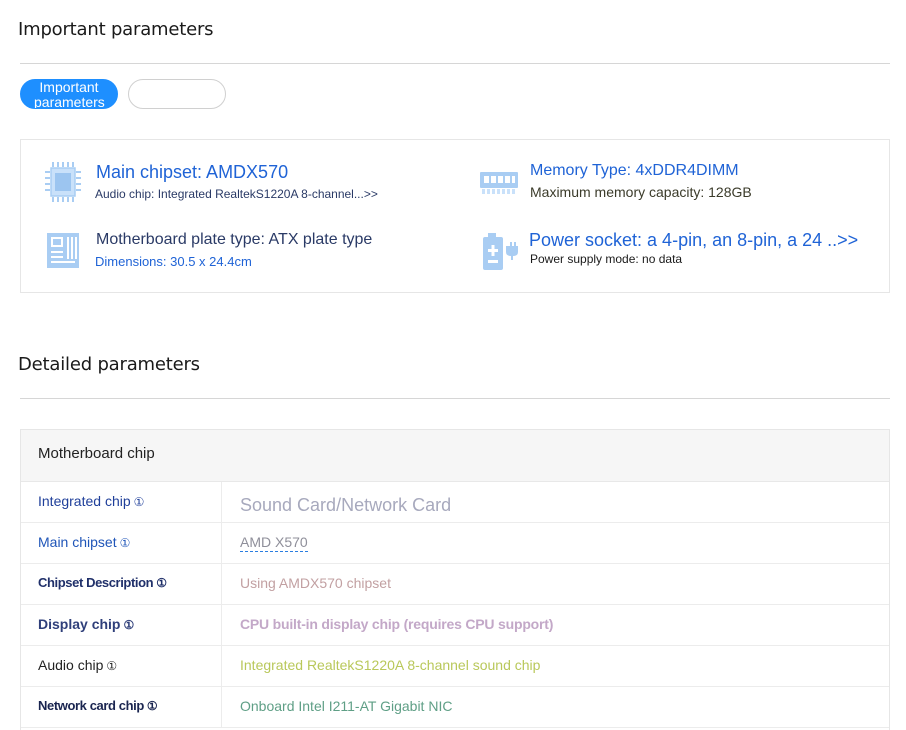 This screenshot has height=730, width=906. What do you see at coordinates (346, 706) in the screenshot?
I see `row-value: Onboard Intel I211-AT Gigabit NIC` at bounding box center [346, 706].